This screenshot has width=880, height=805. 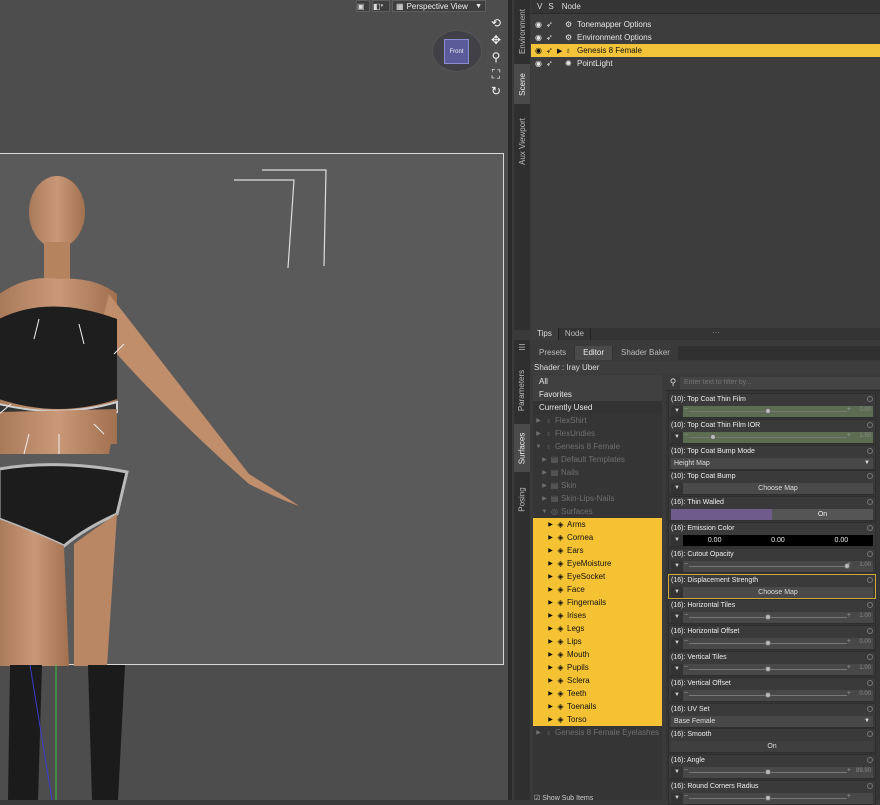 I want to click on tree-item-genesis-8-female: ▼ ♁ Genesis 8 Female, so click(x=597, y=446).